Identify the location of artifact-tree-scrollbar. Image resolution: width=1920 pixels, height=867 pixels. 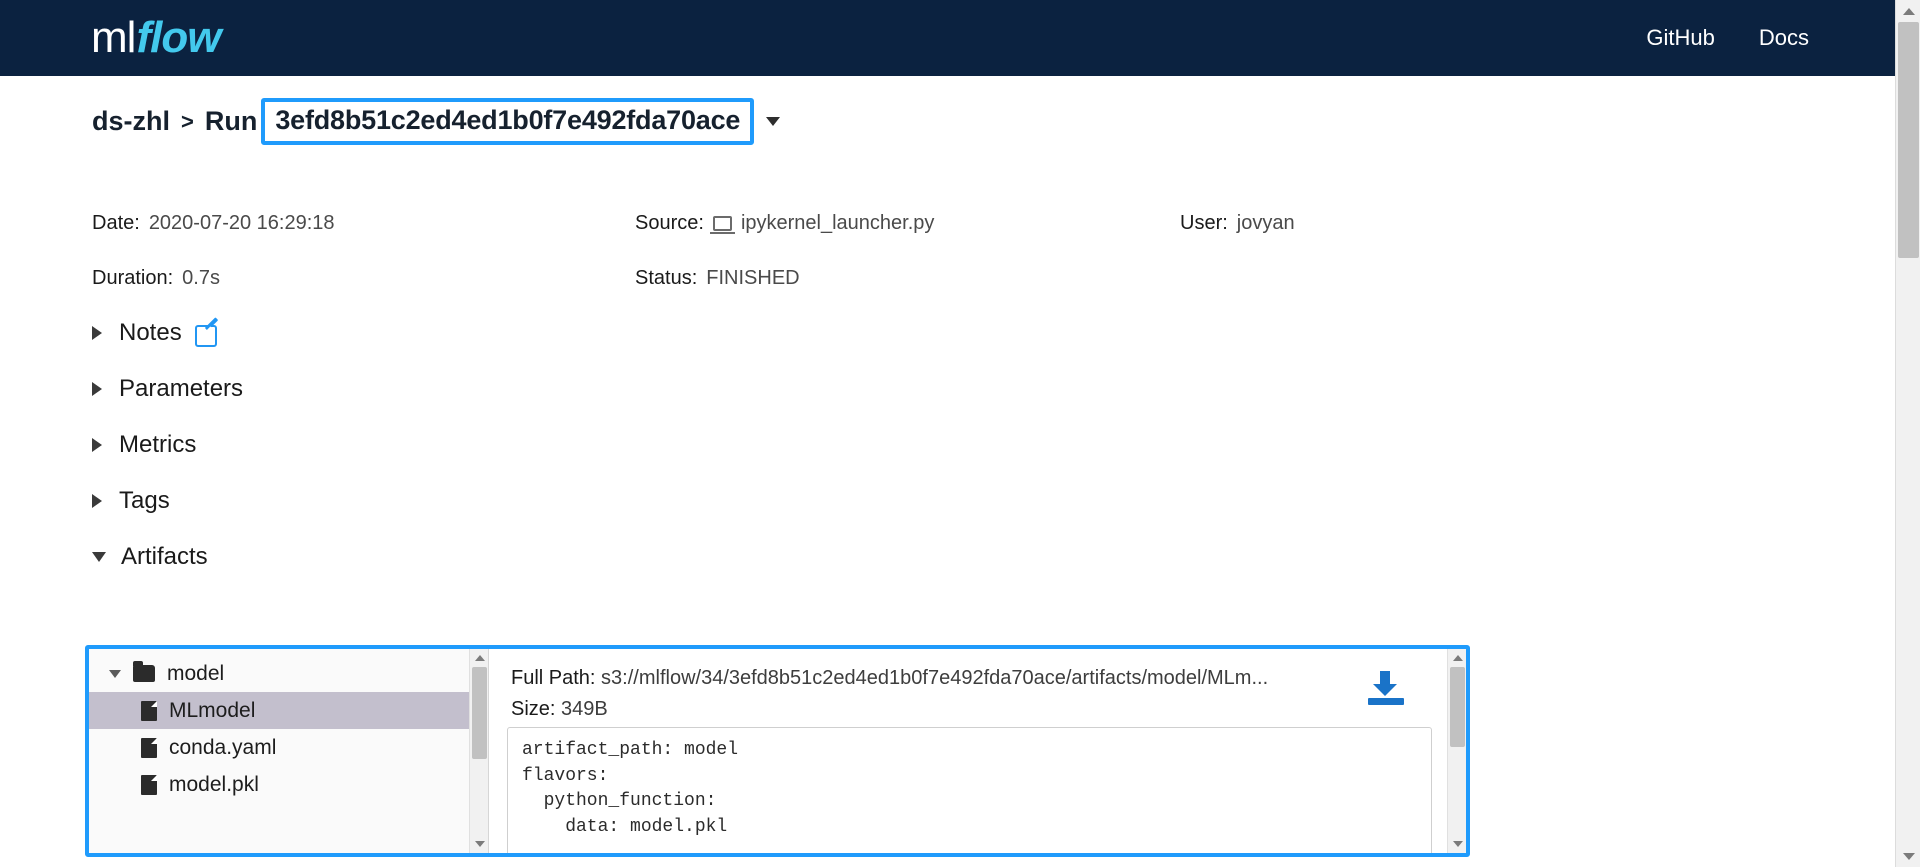
(478, 751).